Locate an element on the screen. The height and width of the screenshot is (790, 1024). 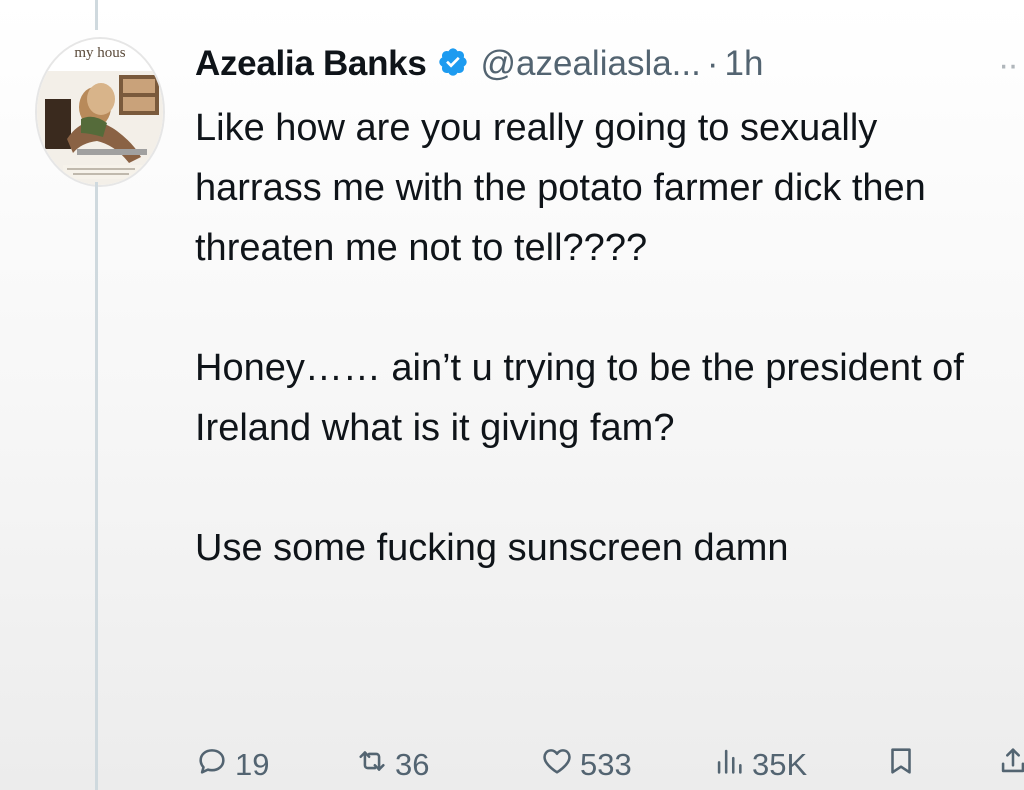
tweet-action-bar: 19 36 533 35K is located at coordinates (512, 765).